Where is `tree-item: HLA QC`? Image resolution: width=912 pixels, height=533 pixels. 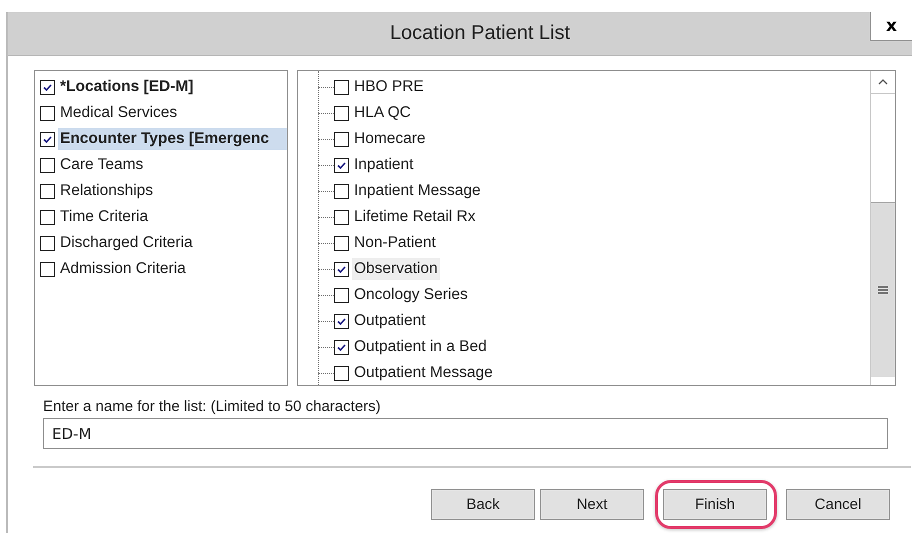
tree-item: HLA QC is located at coordinates (382, 113).